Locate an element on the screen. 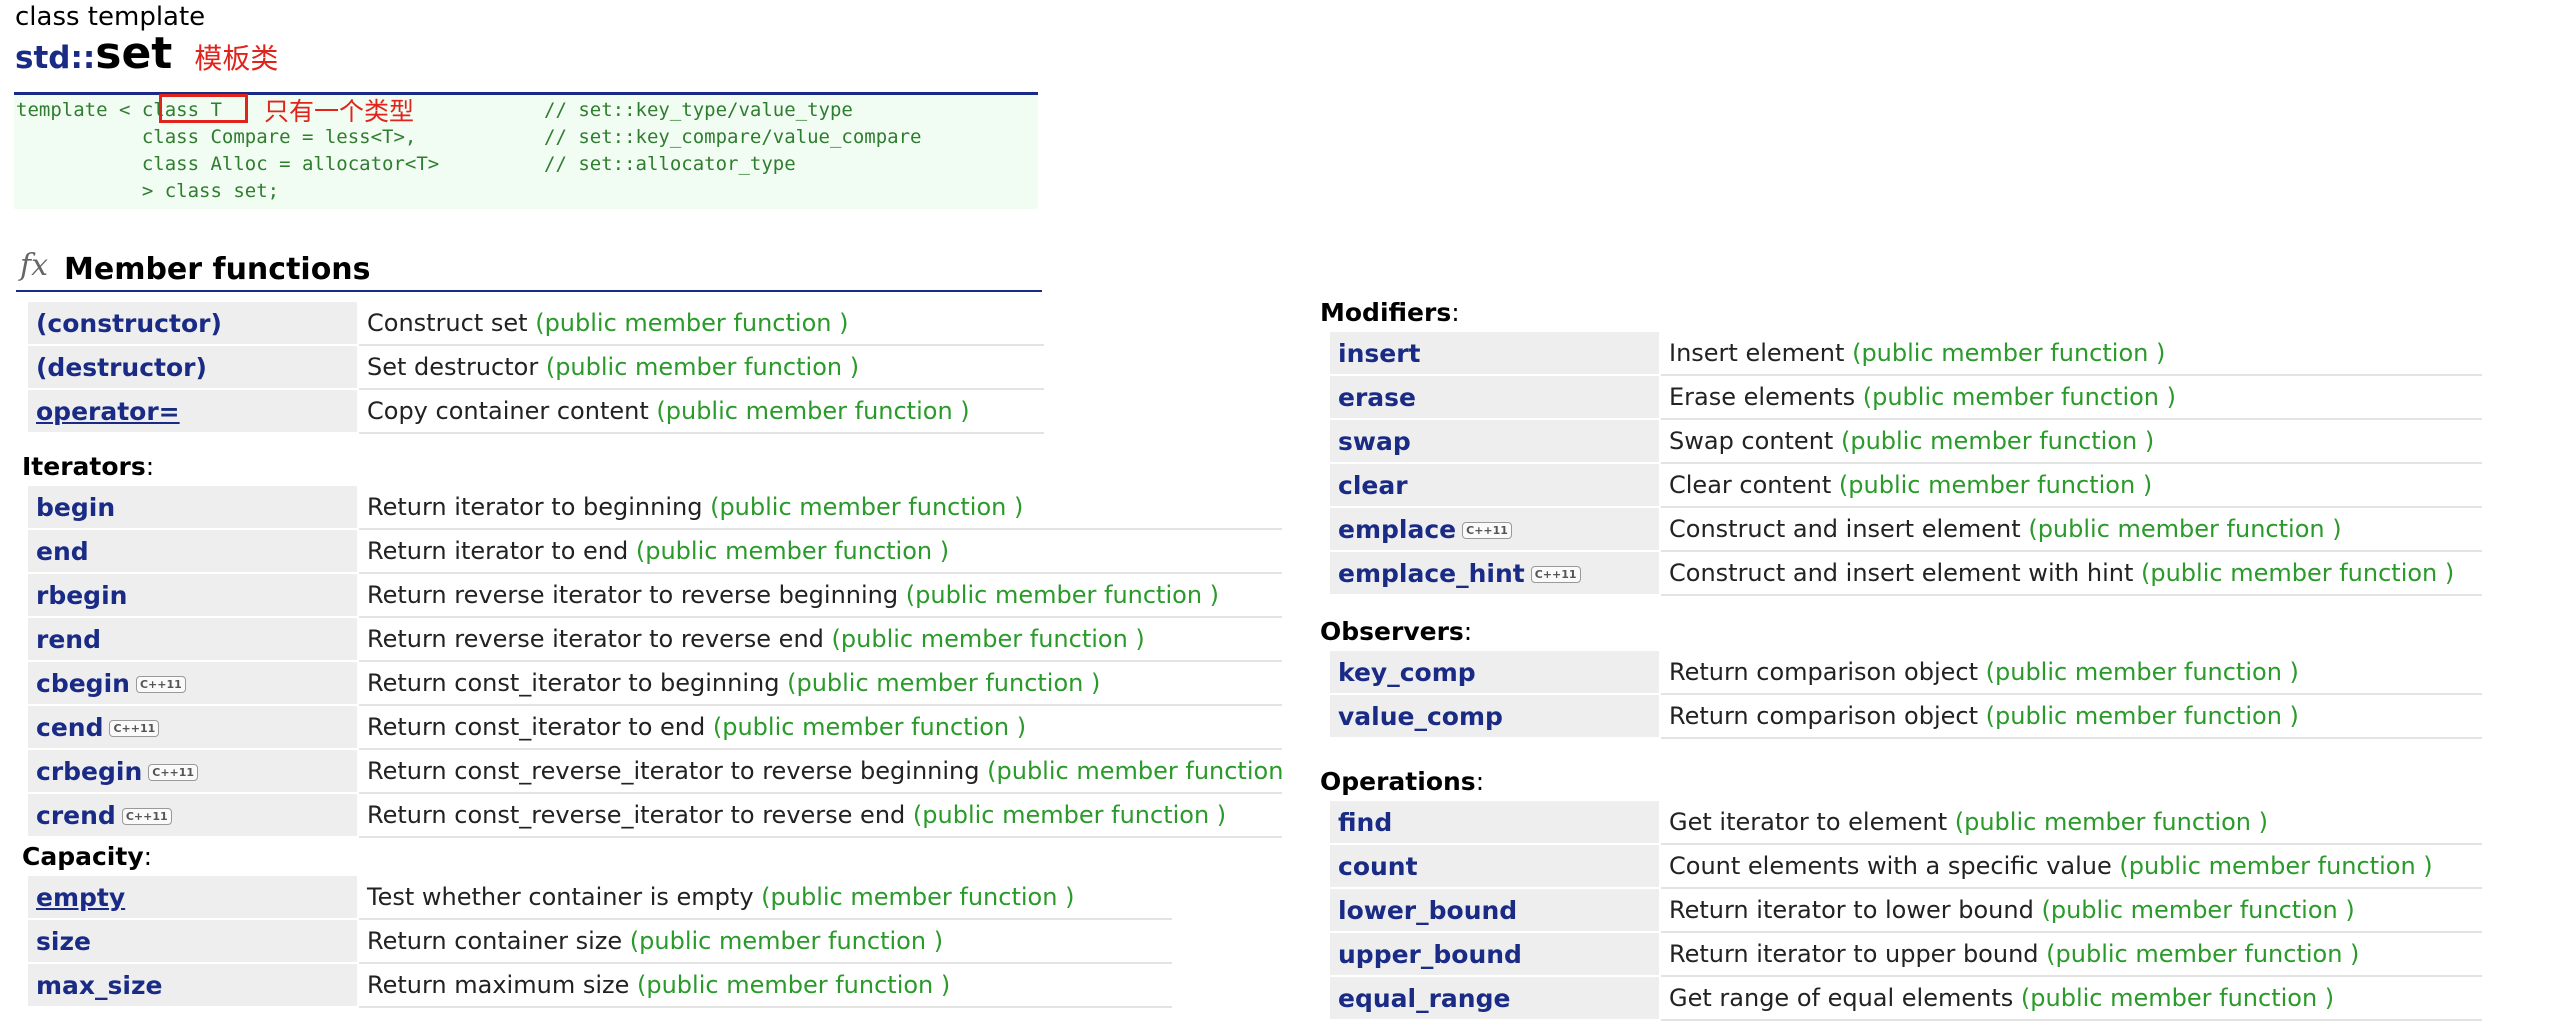  fx-icon: fx is located at coordinates (34, 265).